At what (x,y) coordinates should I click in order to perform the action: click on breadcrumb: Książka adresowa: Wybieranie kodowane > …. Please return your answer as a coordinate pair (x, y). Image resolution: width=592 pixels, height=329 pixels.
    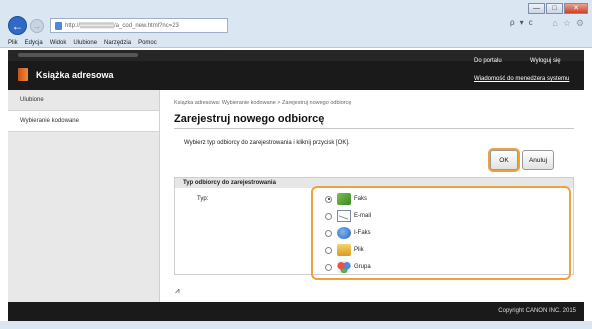
    Looking at the image, I should click on (263, 103).